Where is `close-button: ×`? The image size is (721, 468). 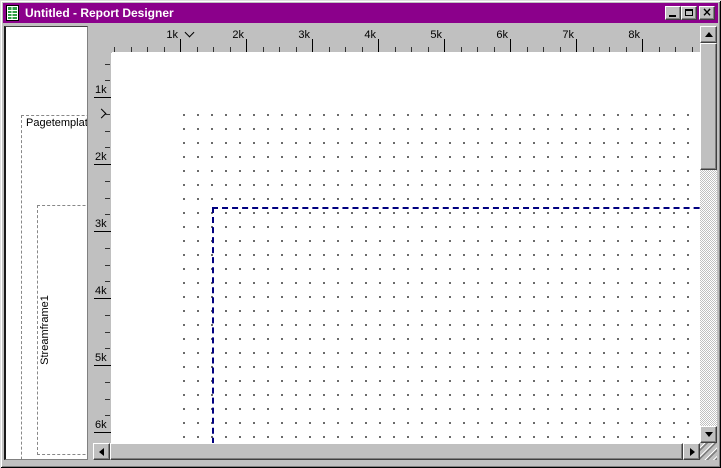
close-button: × is located at coordinates (707, 13).